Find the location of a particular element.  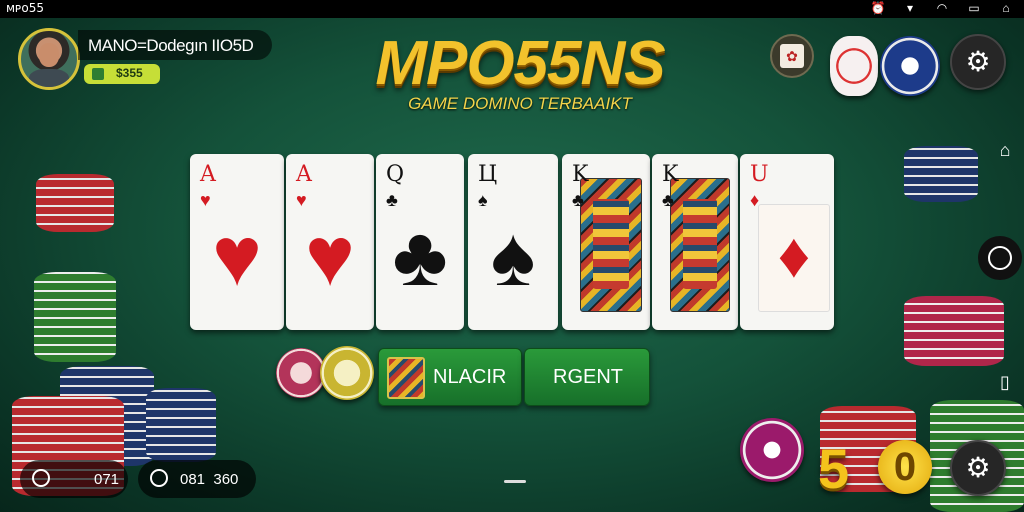

chip-magenta is located at coordinates (772, 450).